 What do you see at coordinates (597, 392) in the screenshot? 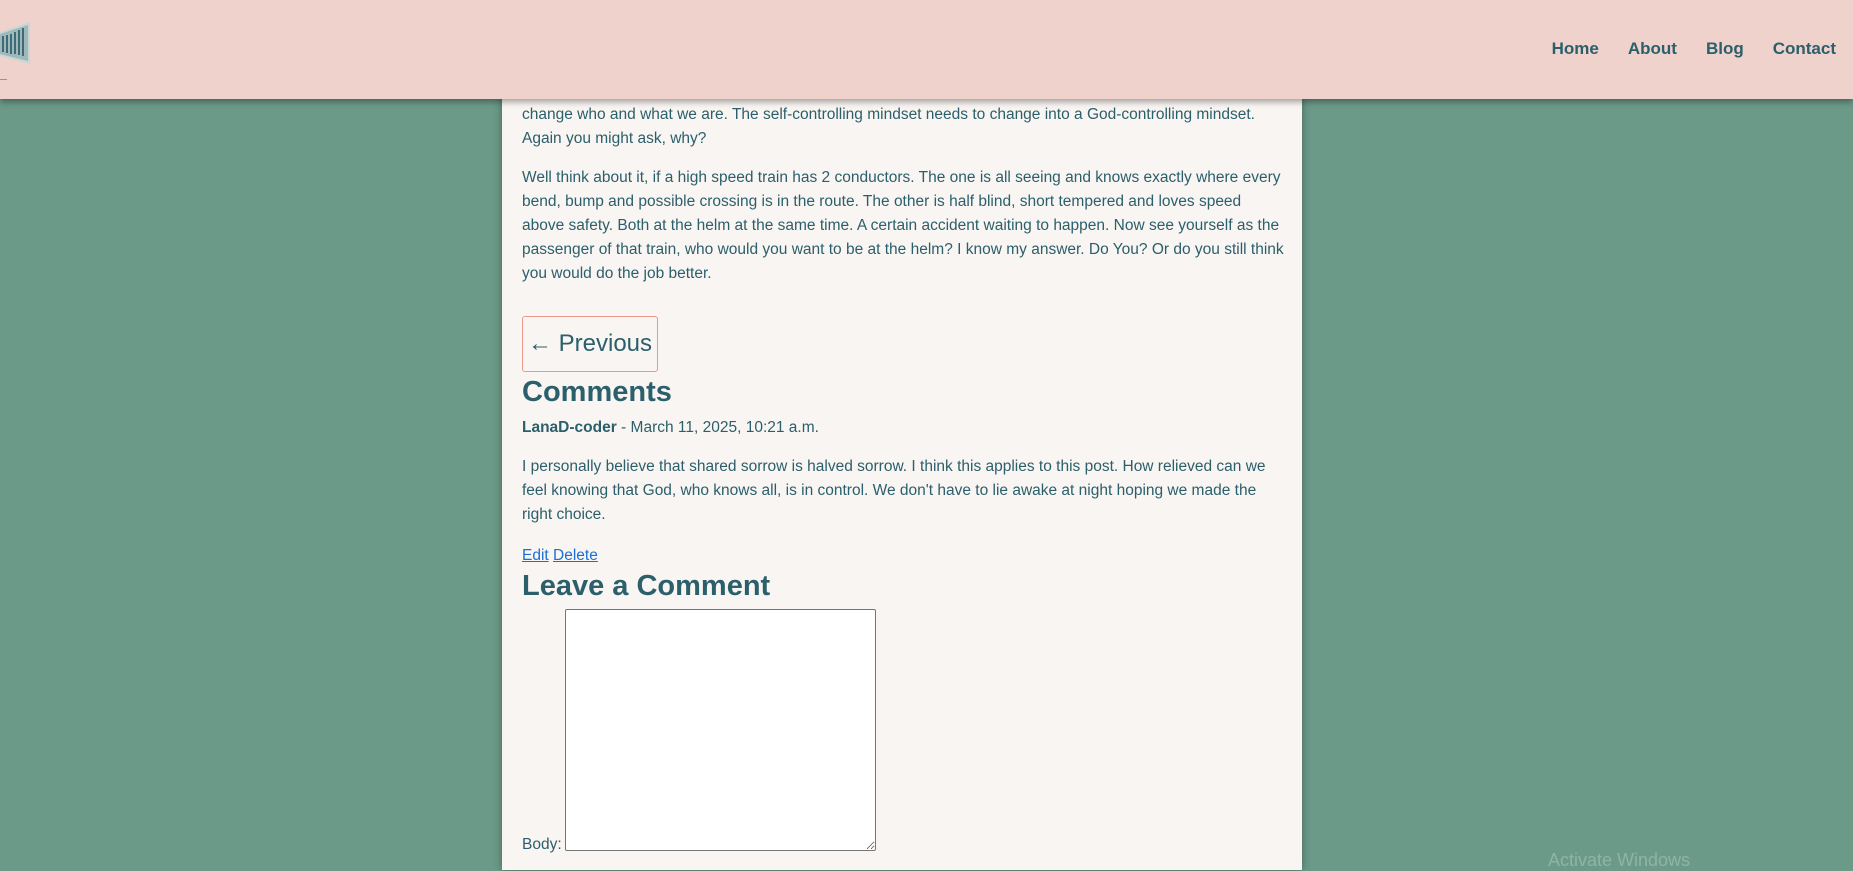
I see `comments-heading: Comments` at bounding box center [597, 392].